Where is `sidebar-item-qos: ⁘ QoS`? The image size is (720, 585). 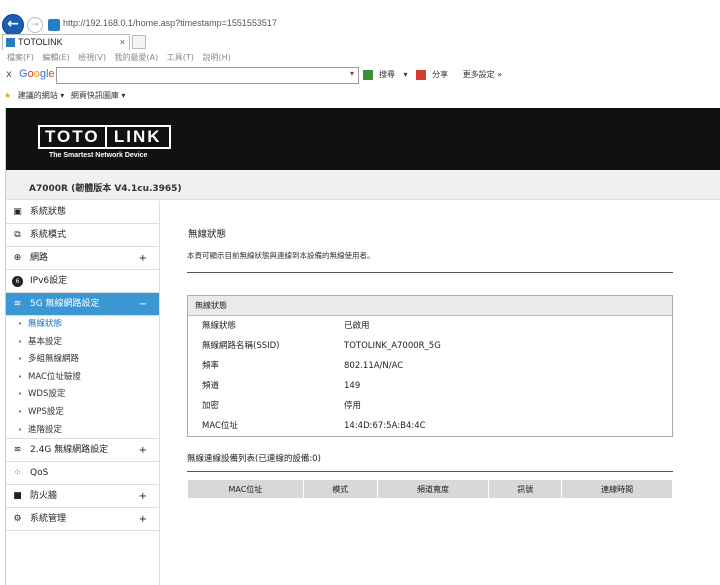
sidebar-item-qos: ⁘ QoS is located at coordinates (82, 474).